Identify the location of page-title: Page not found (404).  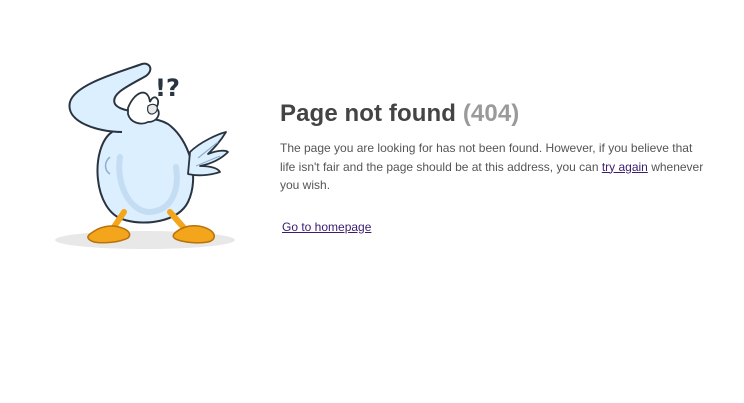
(495, 114).